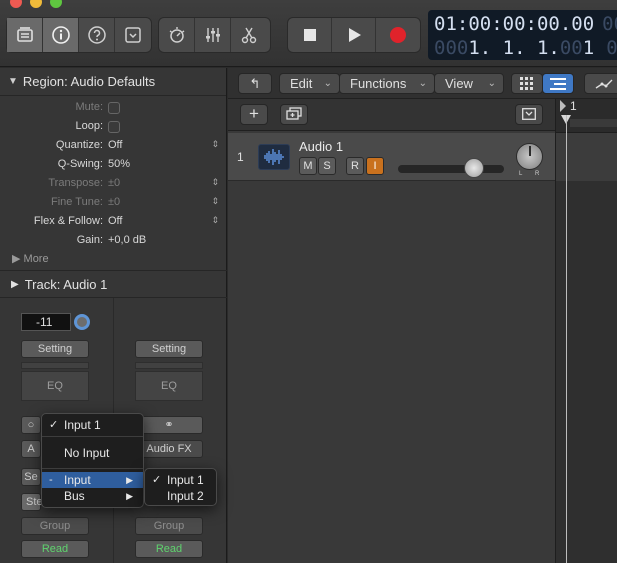 The image size is (617, 563). Describe the element at coordinates (82, 322) in the screenshot. I see `volume-knob` at that location.